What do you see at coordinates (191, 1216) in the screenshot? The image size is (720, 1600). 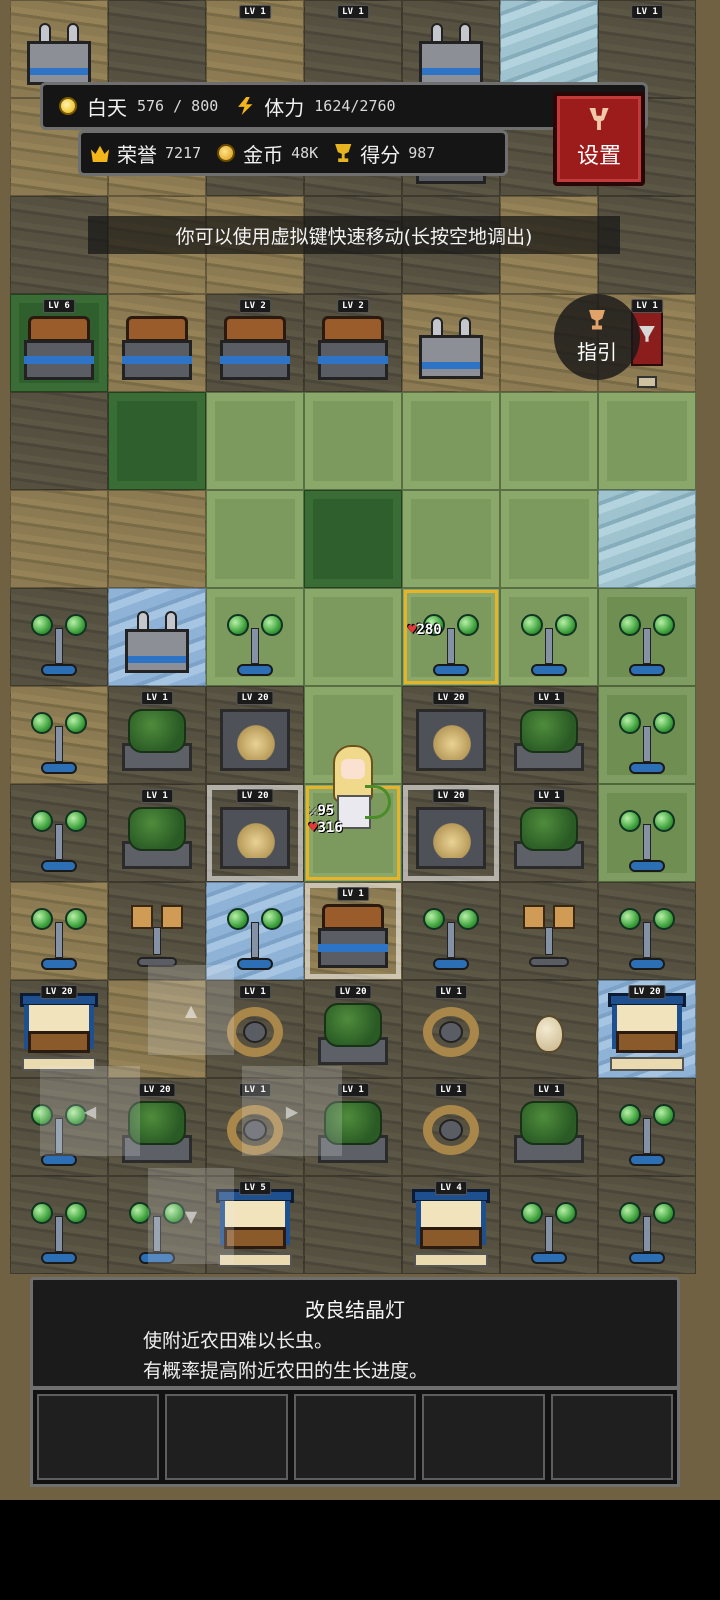 I see `dpad-down-button: ▼` at bounding box center [191, 1216].